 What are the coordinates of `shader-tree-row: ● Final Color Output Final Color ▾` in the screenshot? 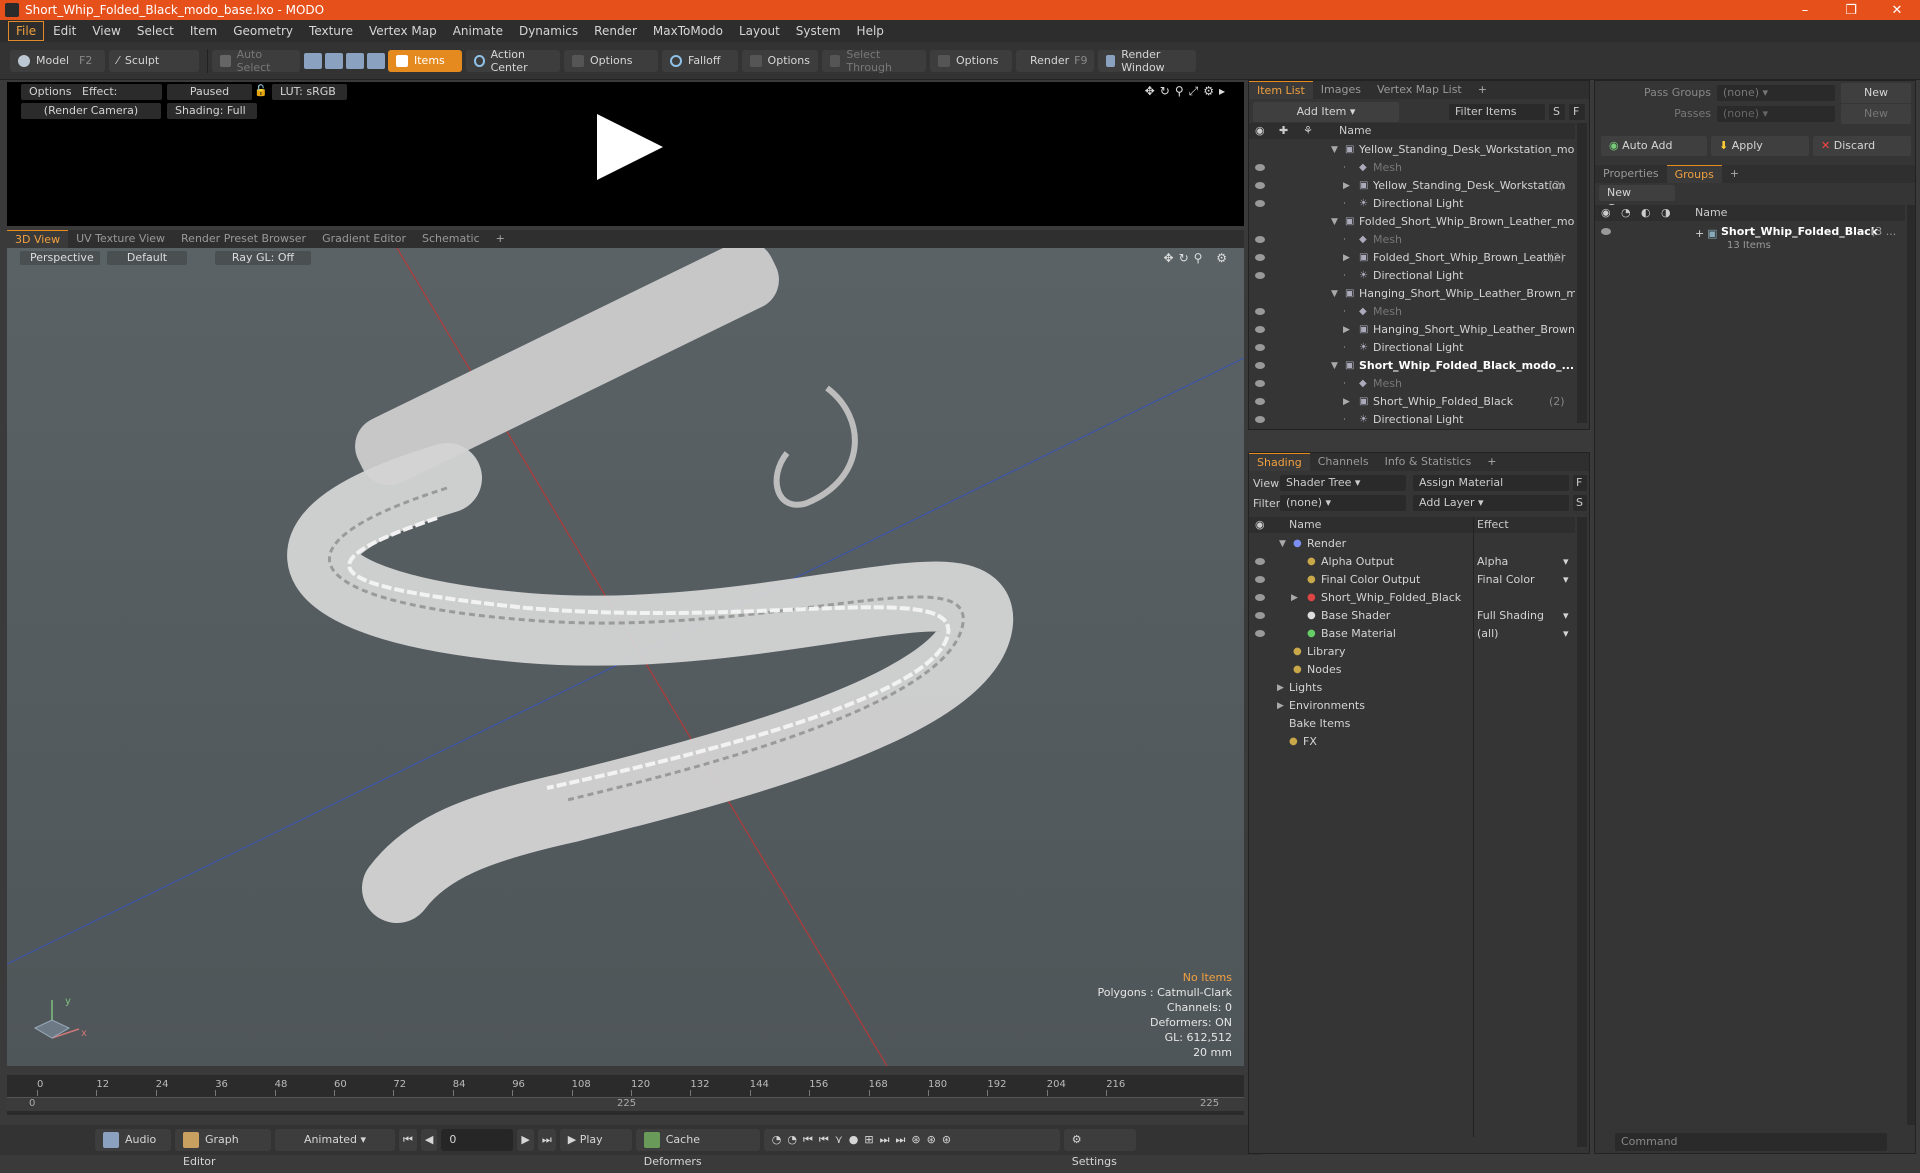 It's located at (1412, 580).